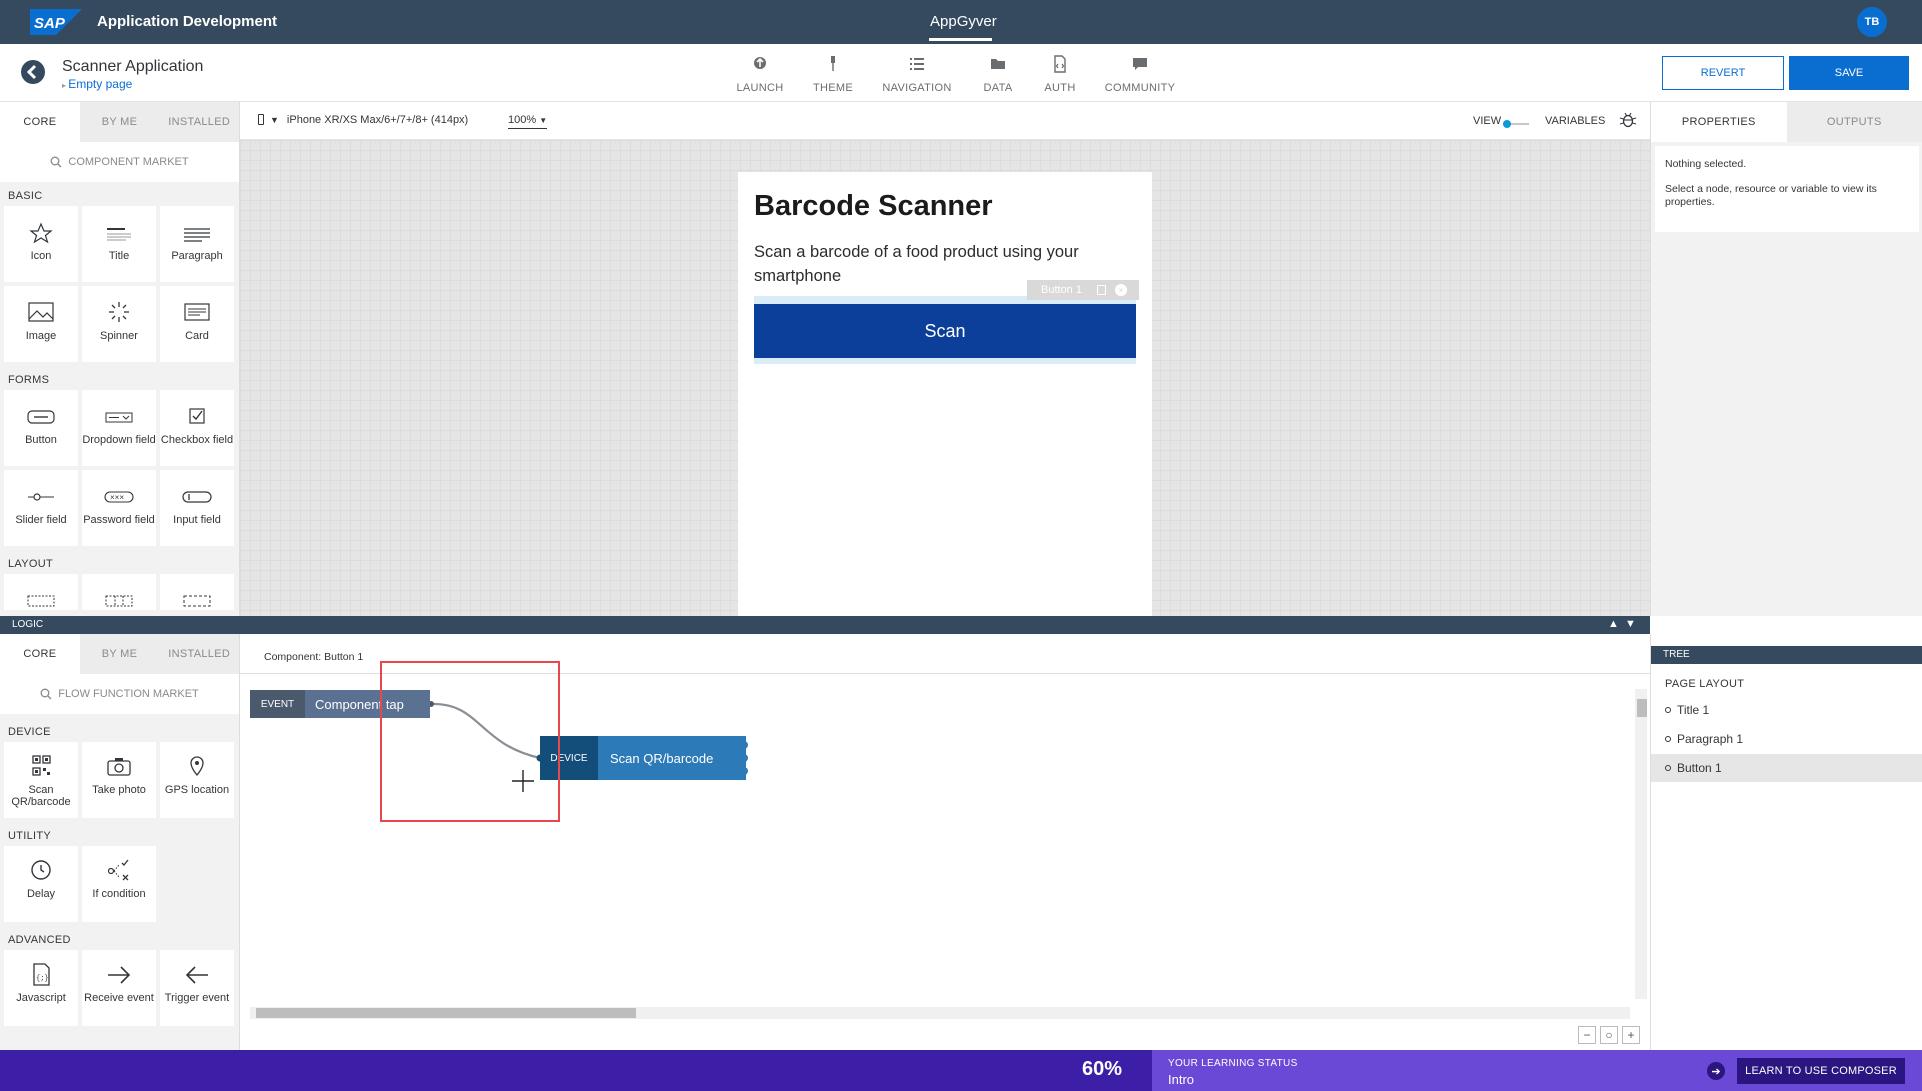 The image size is (1922, 1091). Describe the element at coordinates (56, 22) in the screenshot. I see `sap-logo: SAP` at that location.